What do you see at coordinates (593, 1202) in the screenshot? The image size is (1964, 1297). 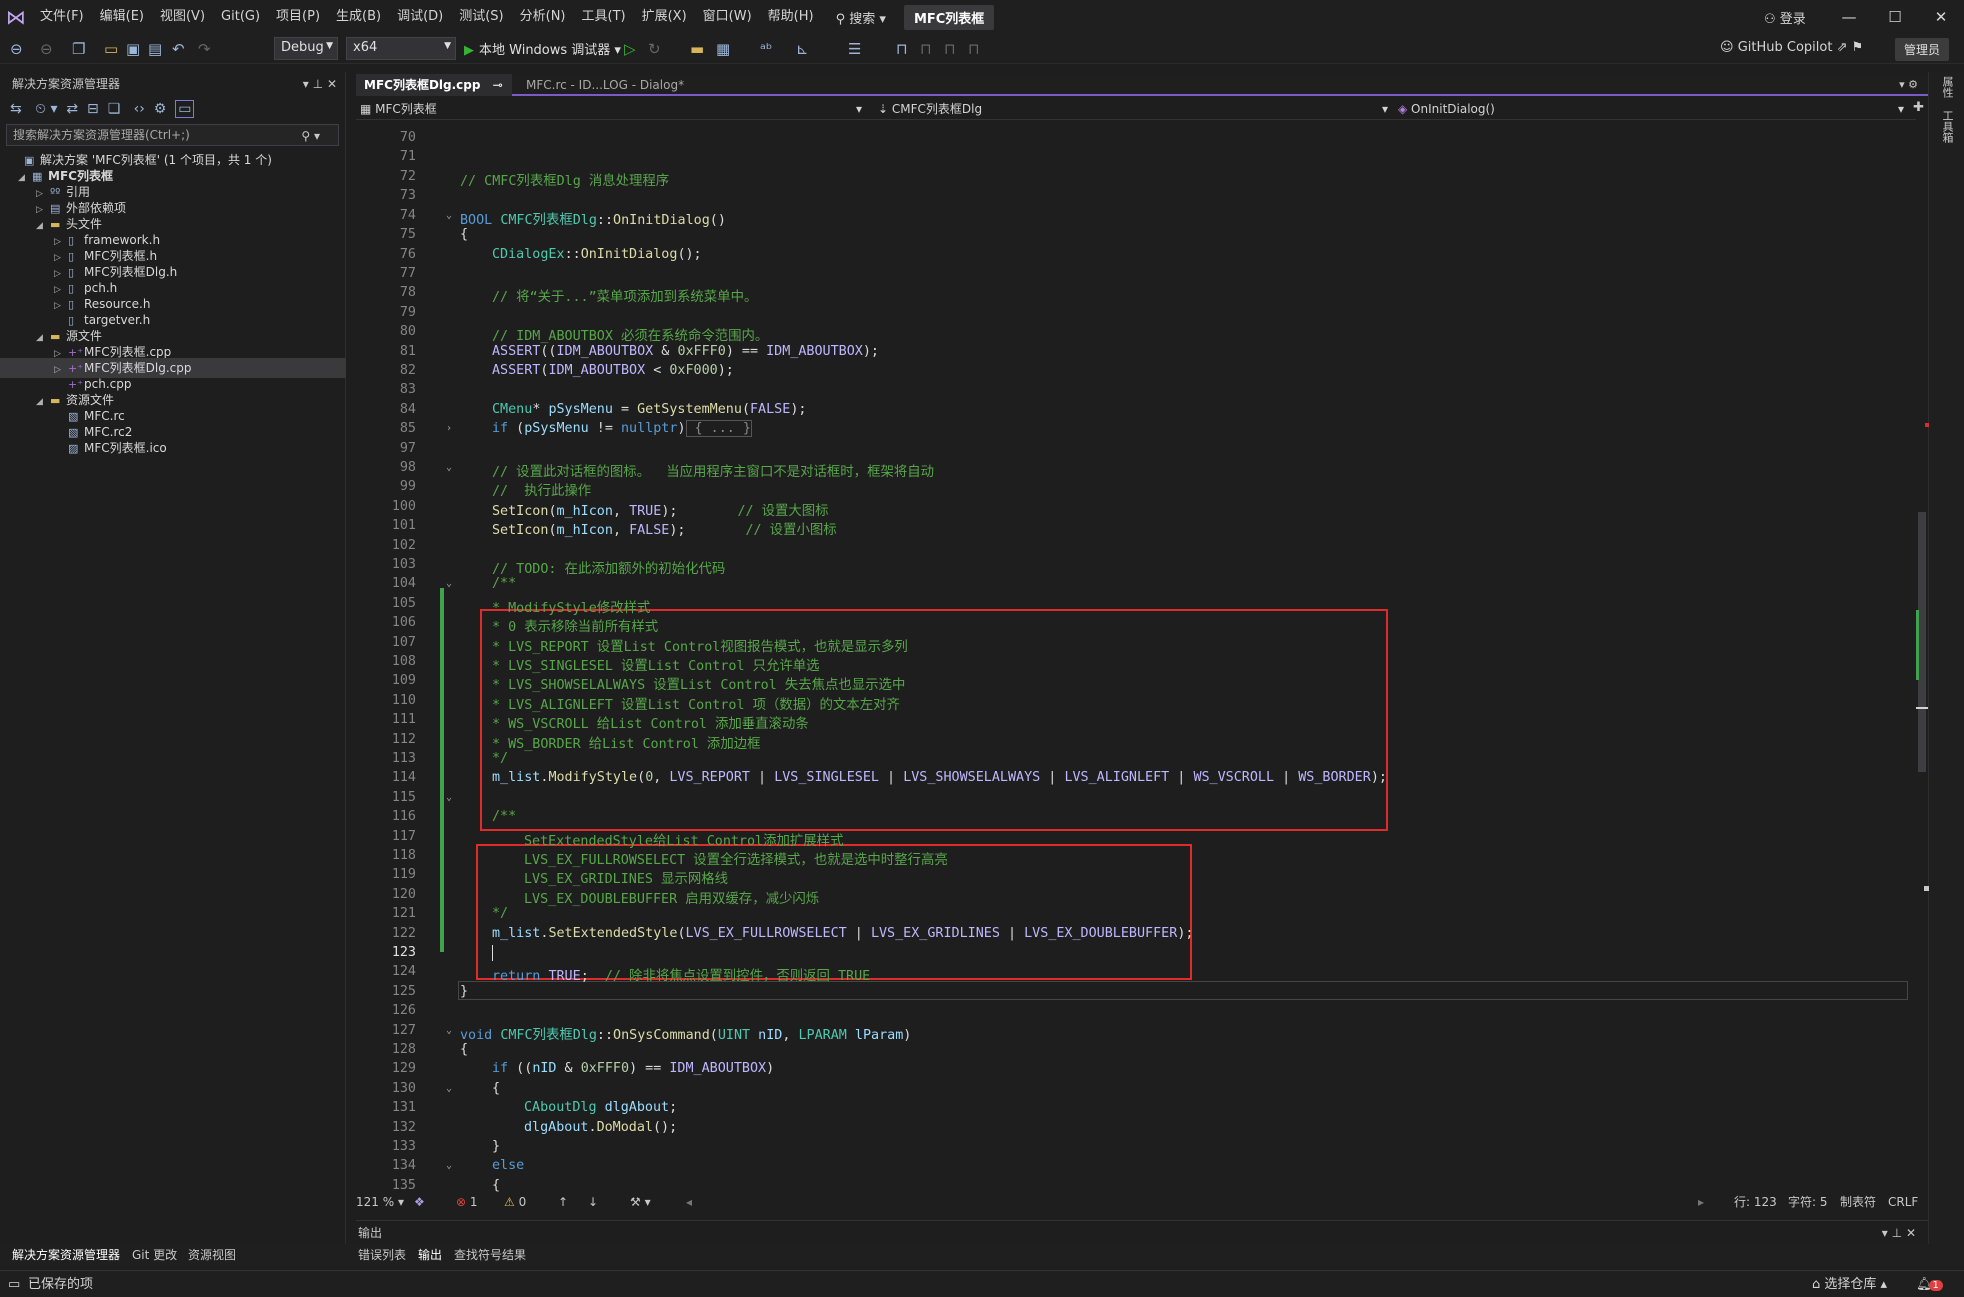 I see `next-issue-icon: ↓` at bounding box center [593, 1202].